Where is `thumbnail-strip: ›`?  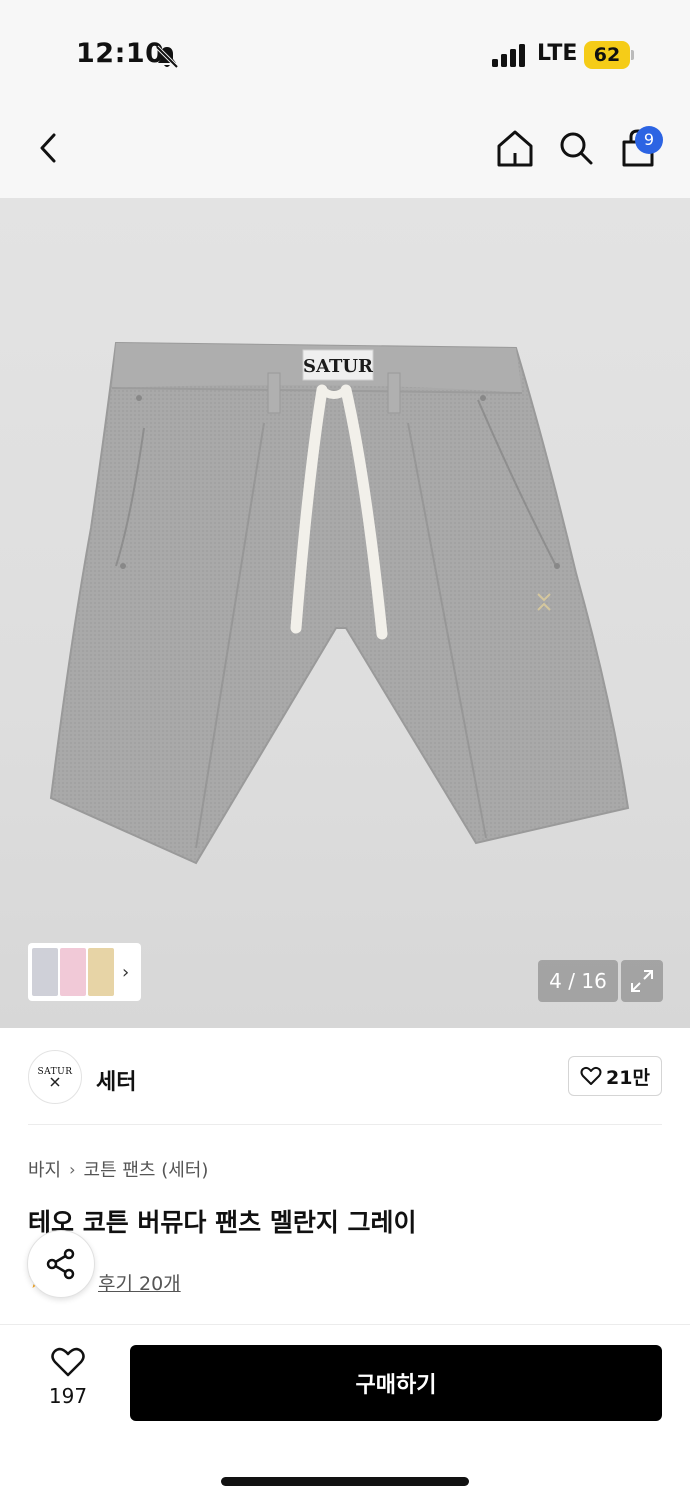
thumbnail-strip: › is located at coordinates (84, 972).